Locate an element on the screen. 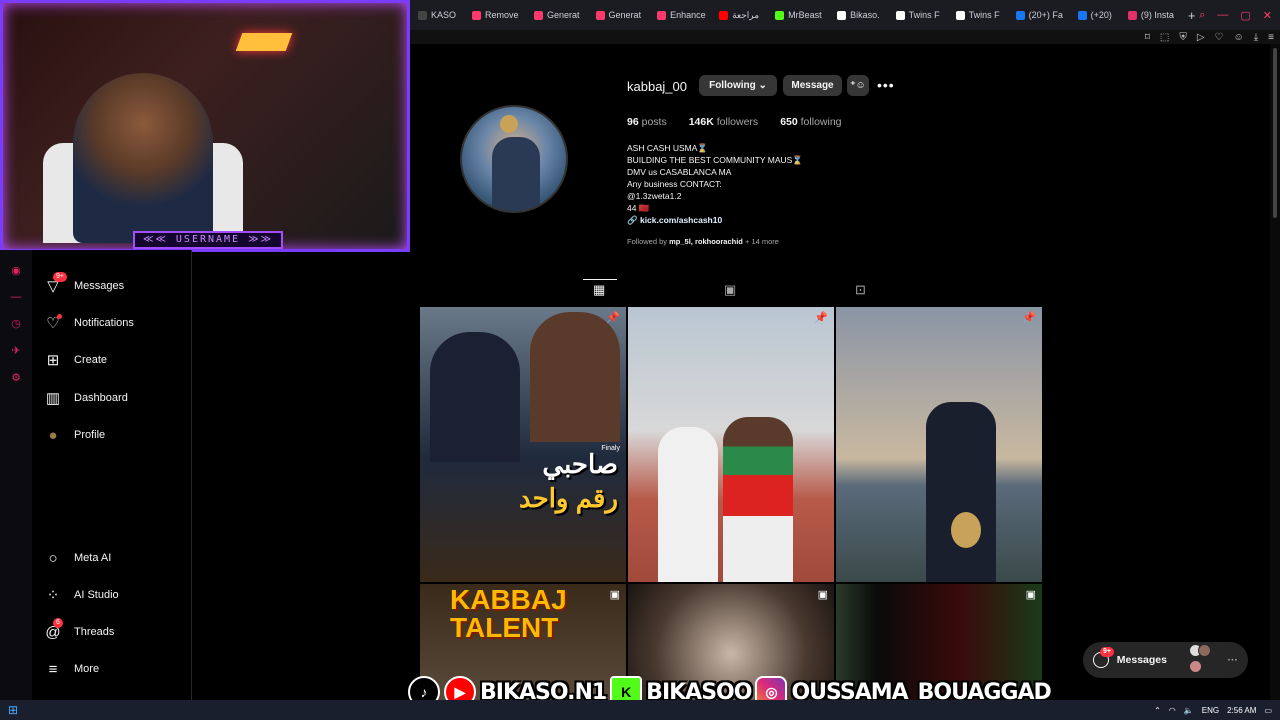 The height and width of the screenshot is (720, 1280). wifi-icon: ◠ is located at coordinates (1172, 710).